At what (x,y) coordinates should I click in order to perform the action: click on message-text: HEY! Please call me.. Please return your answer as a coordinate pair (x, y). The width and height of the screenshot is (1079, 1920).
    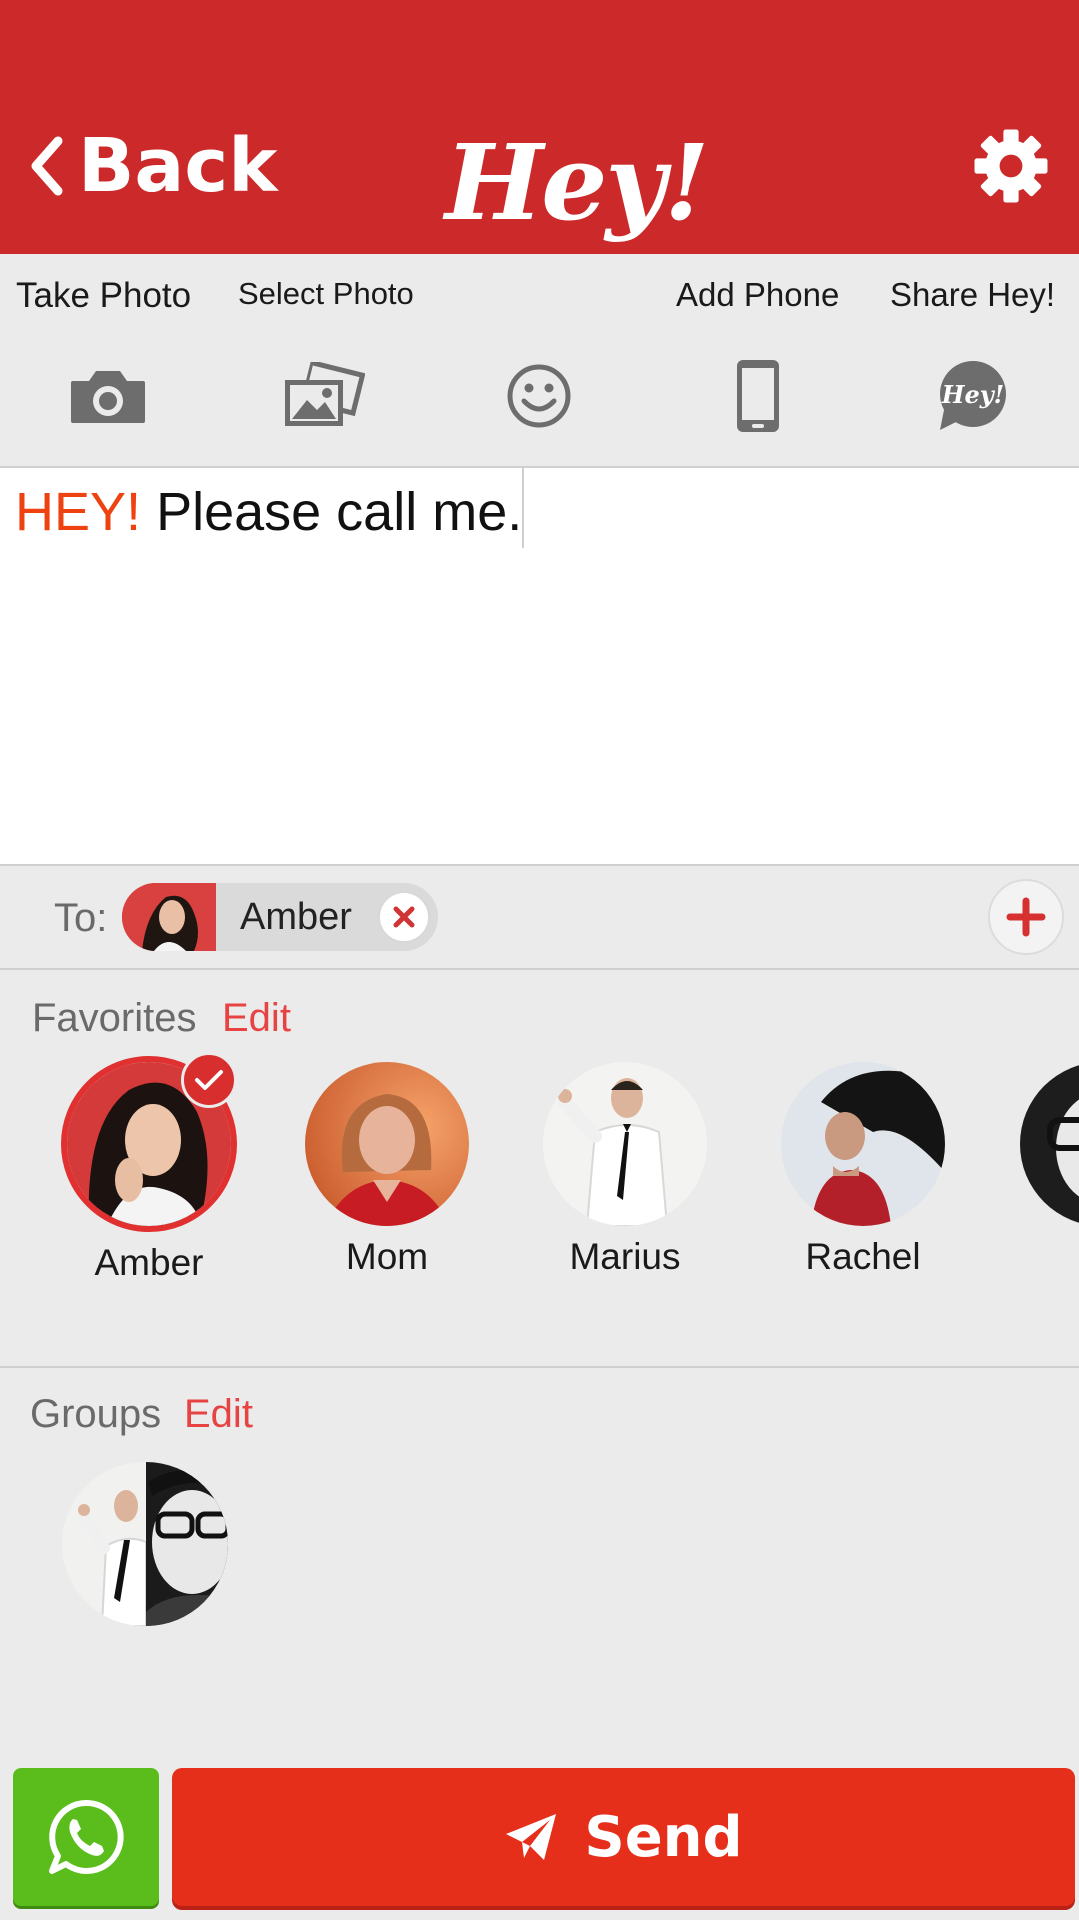
    Looking at the image, I should click on (268, 512).